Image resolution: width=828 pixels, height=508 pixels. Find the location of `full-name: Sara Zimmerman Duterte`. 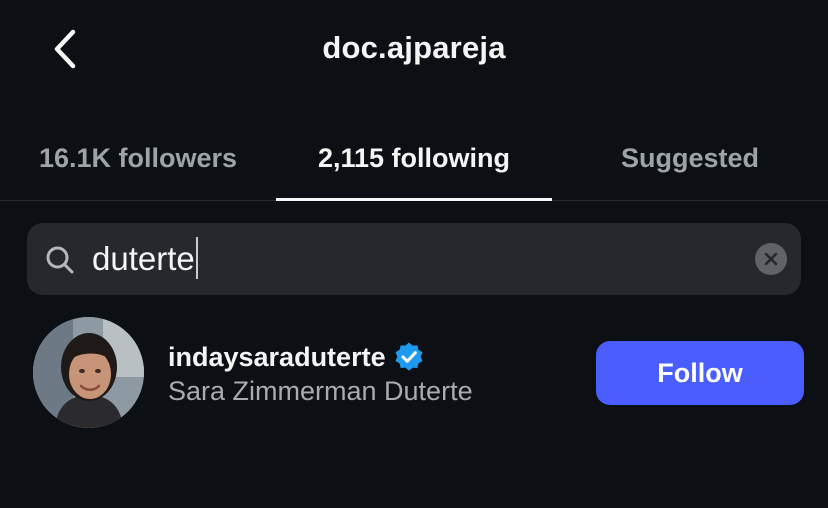

full-name: Sara Zimmerman Duterte is located at coordinates (320, 391).